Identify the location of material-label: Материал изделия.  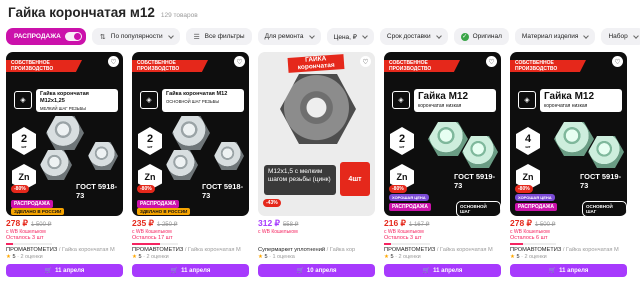
(550, 36).